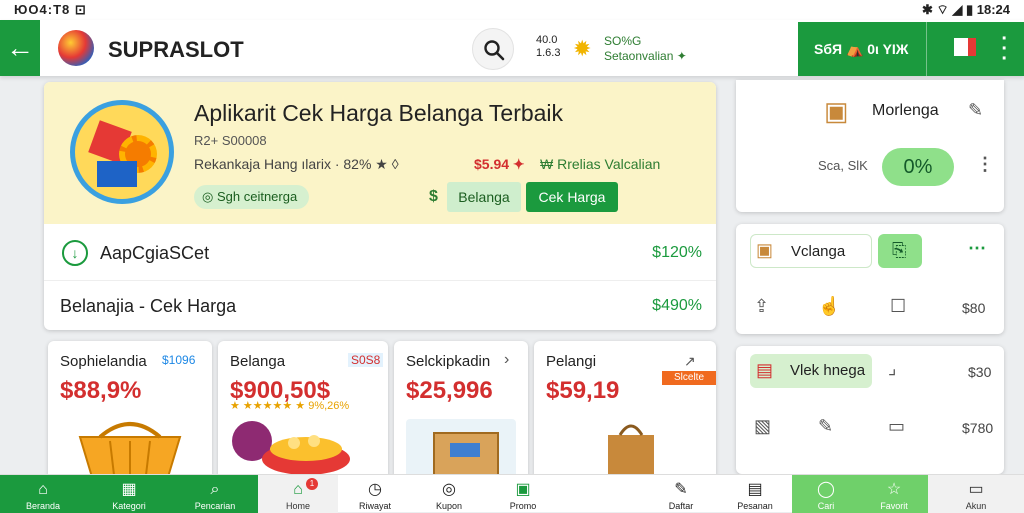 The width and height of the screenshot is (1024, 513). What do you see at coordinates (303, 411) in the screenshot?
I see `product-card: Belanga S0S8 $900,50$ ★ ★★★★★ ★ 9%,26%` at bounding box center [303, 411].